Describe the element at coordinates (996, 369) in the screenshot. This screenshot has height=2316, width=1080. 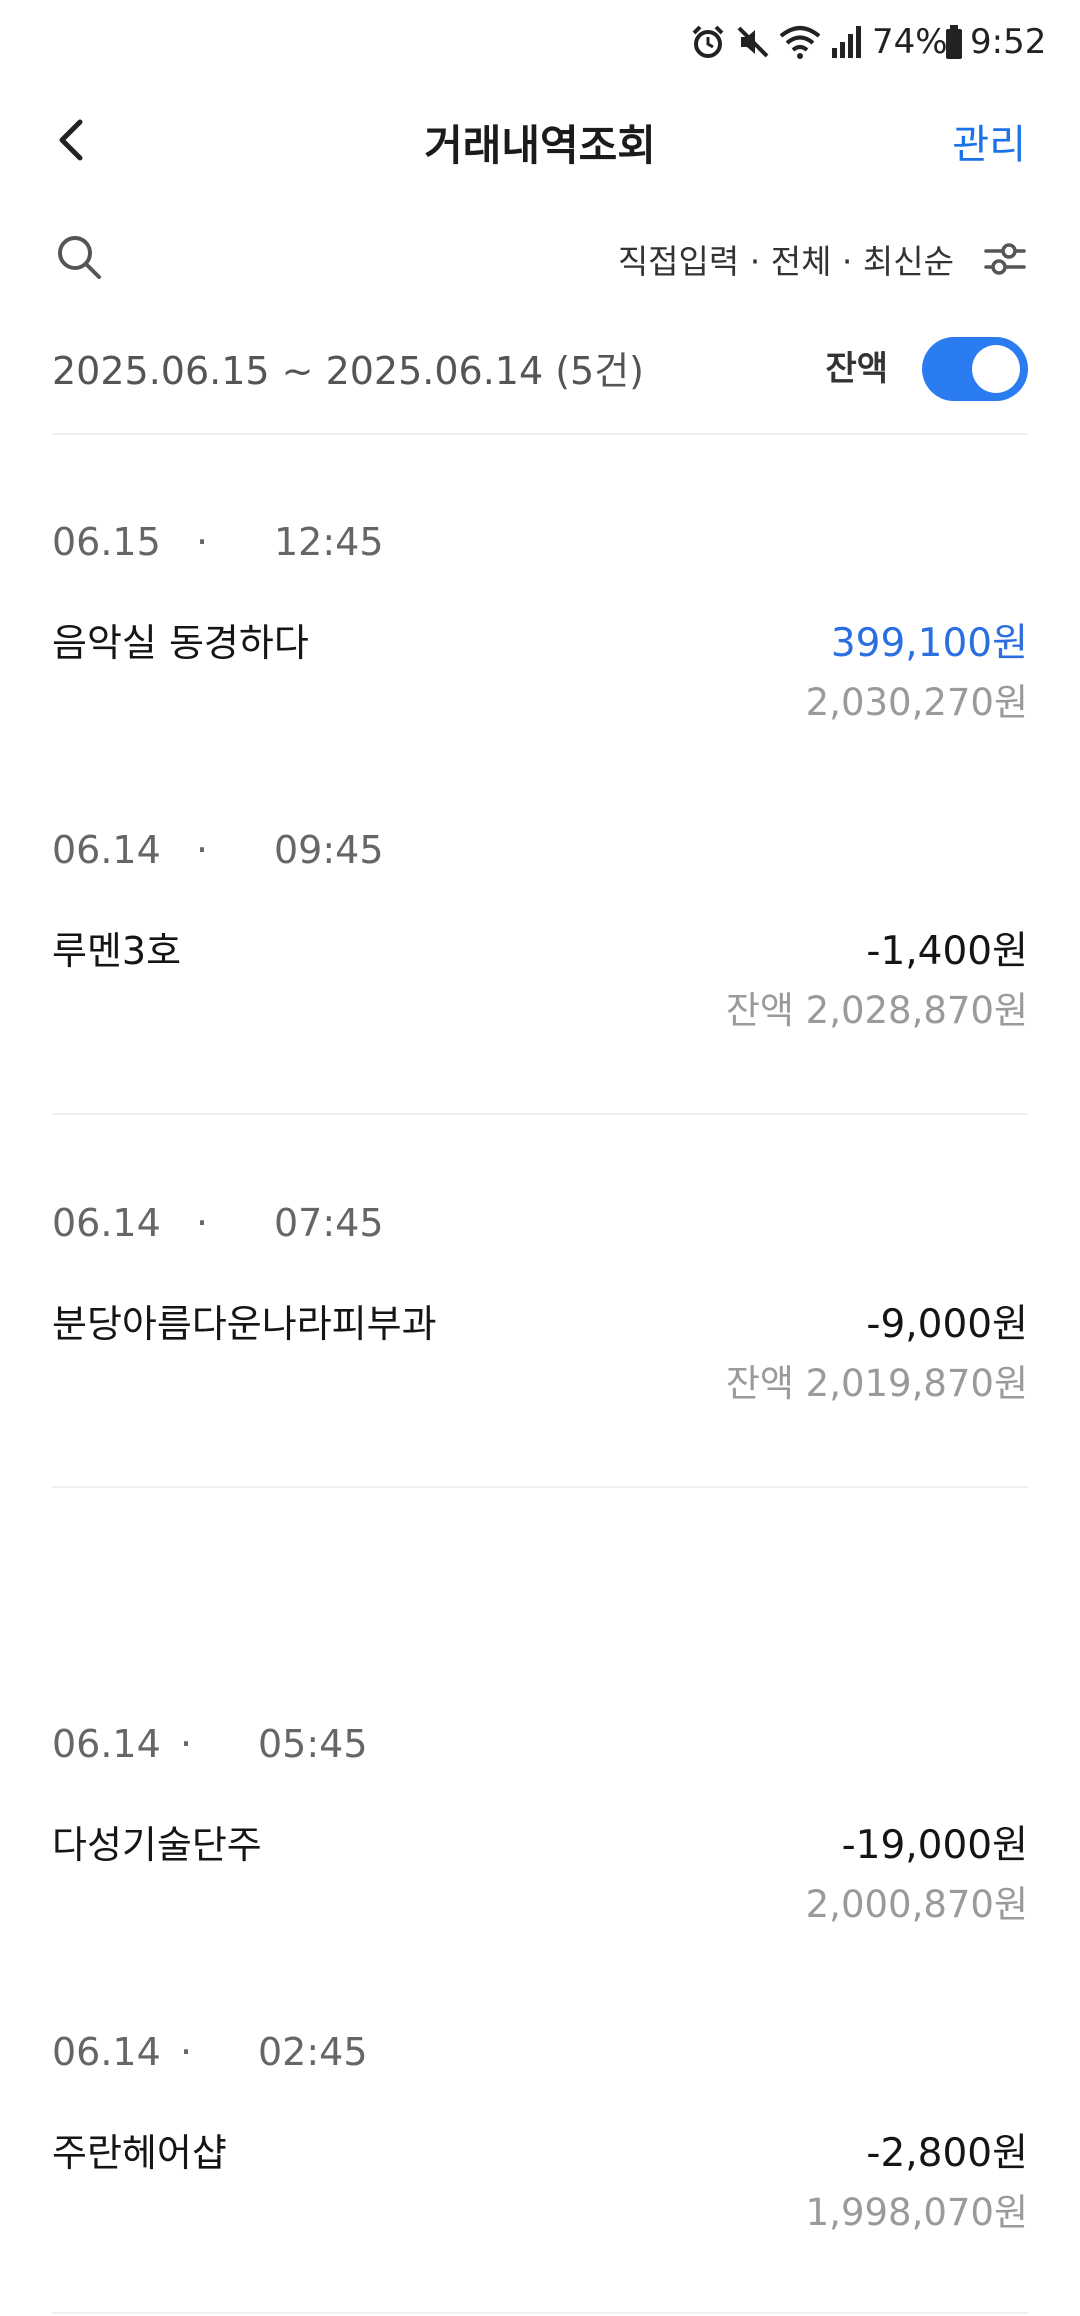
I see `toggle-knob` at that location.